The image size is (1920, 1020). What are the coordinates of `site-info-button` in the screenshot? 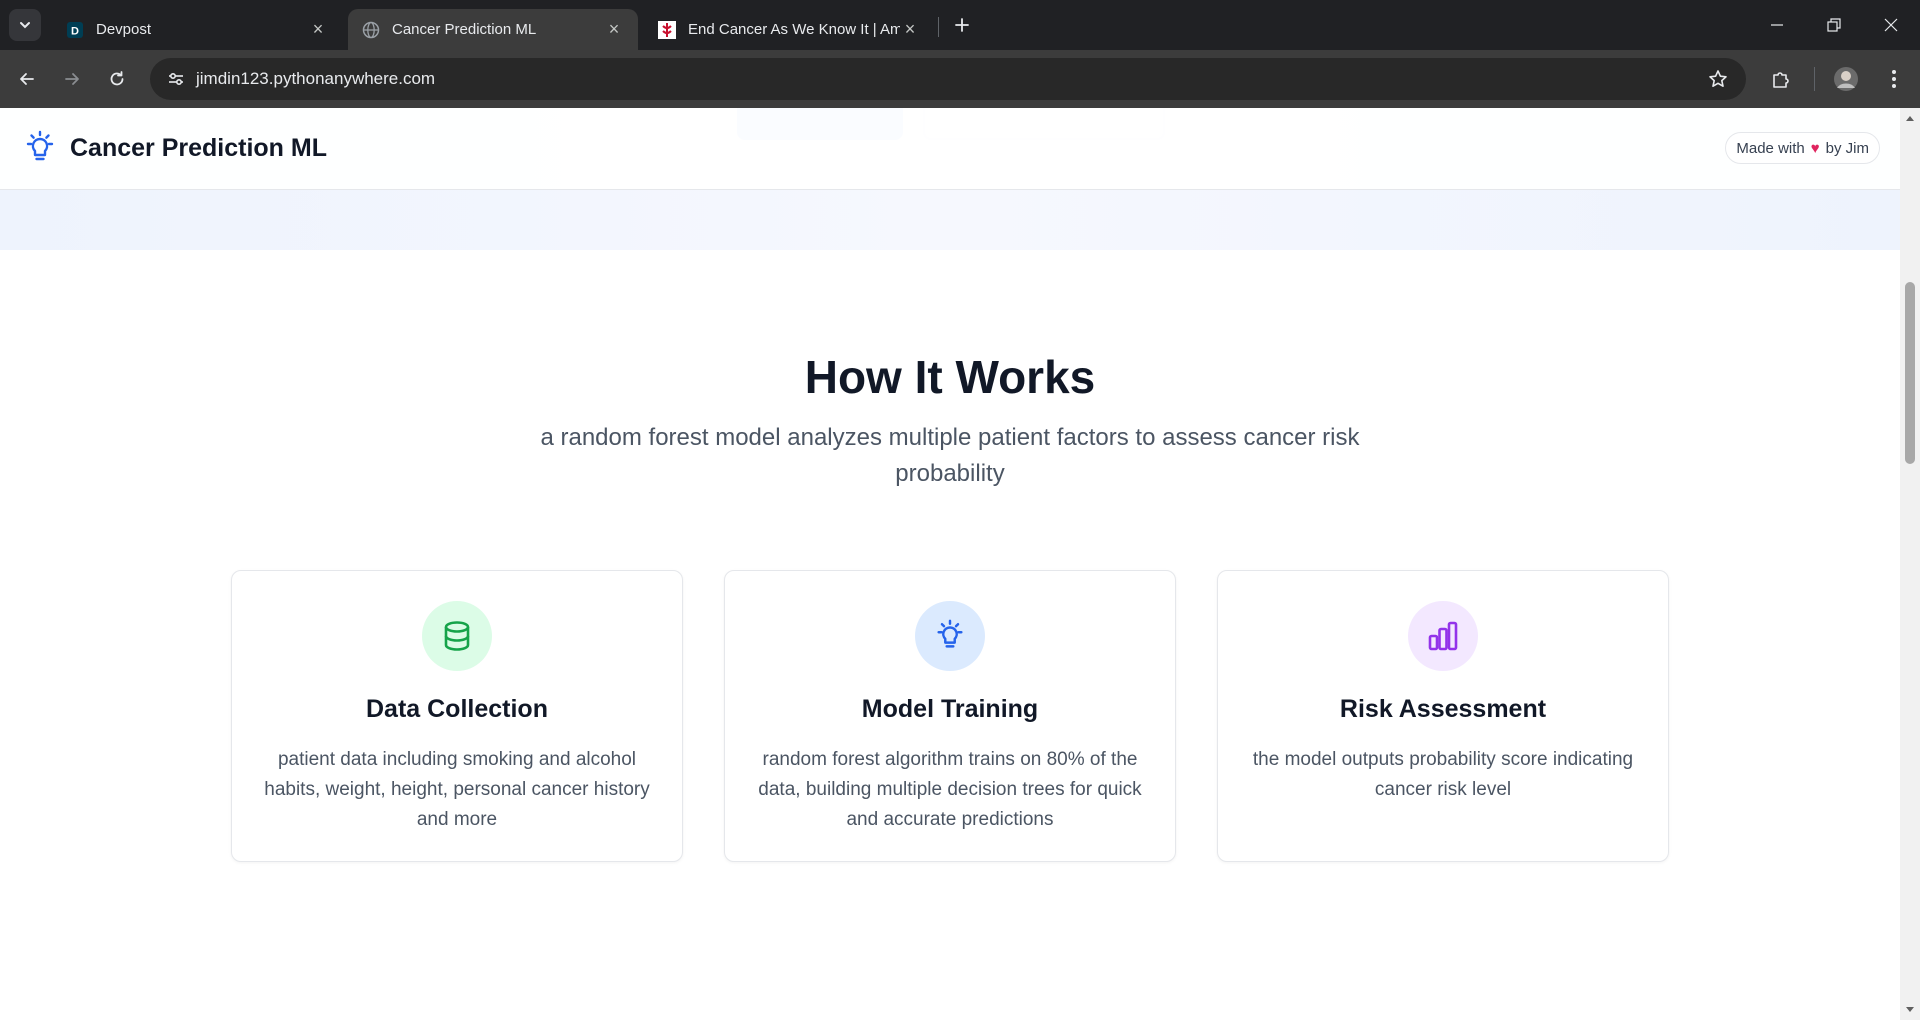 It's located at (176, 79).